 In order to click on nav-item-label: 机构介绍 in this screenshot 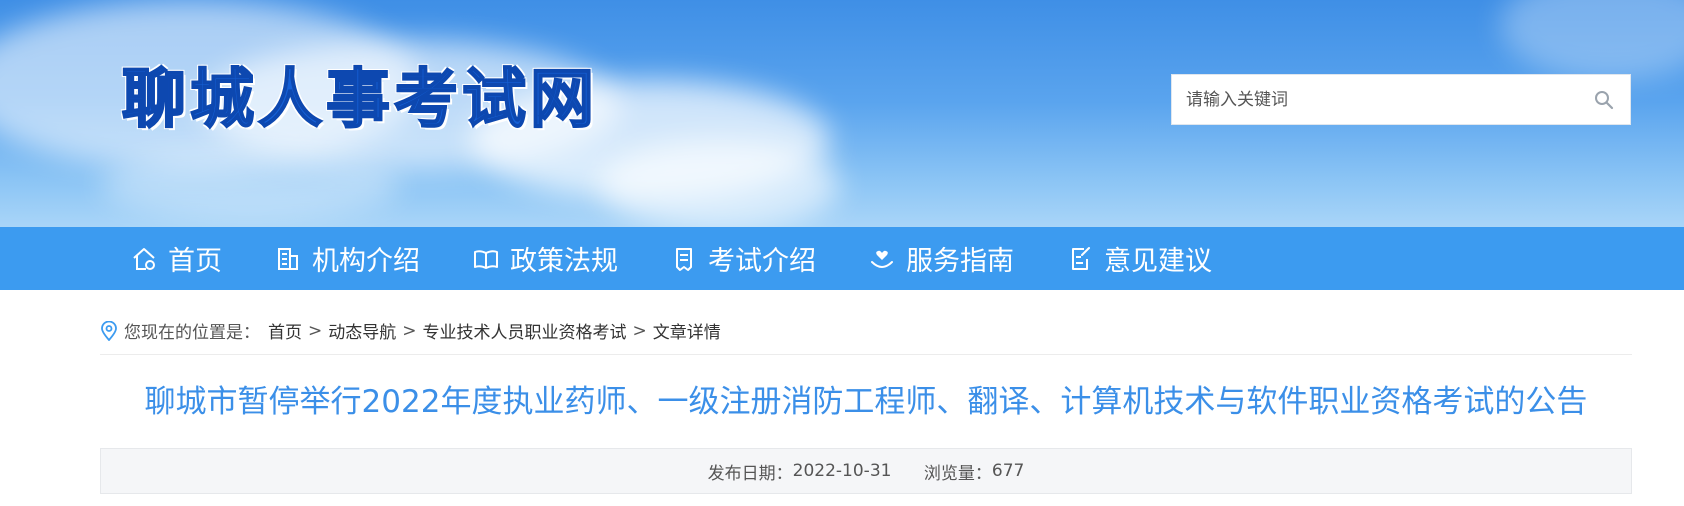, I will do `click(366, 261)`.